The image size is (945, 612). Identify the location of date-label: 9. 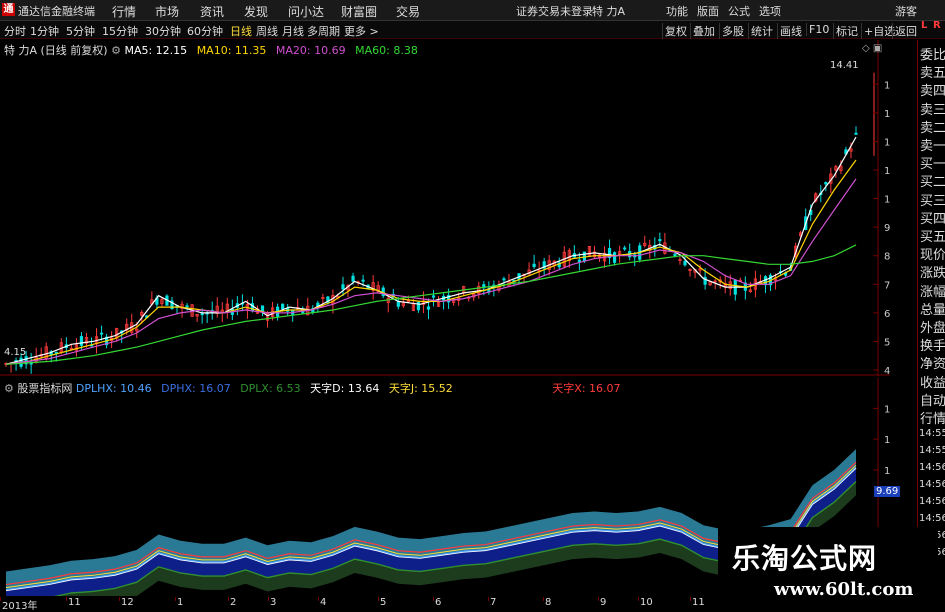
(603, 602).